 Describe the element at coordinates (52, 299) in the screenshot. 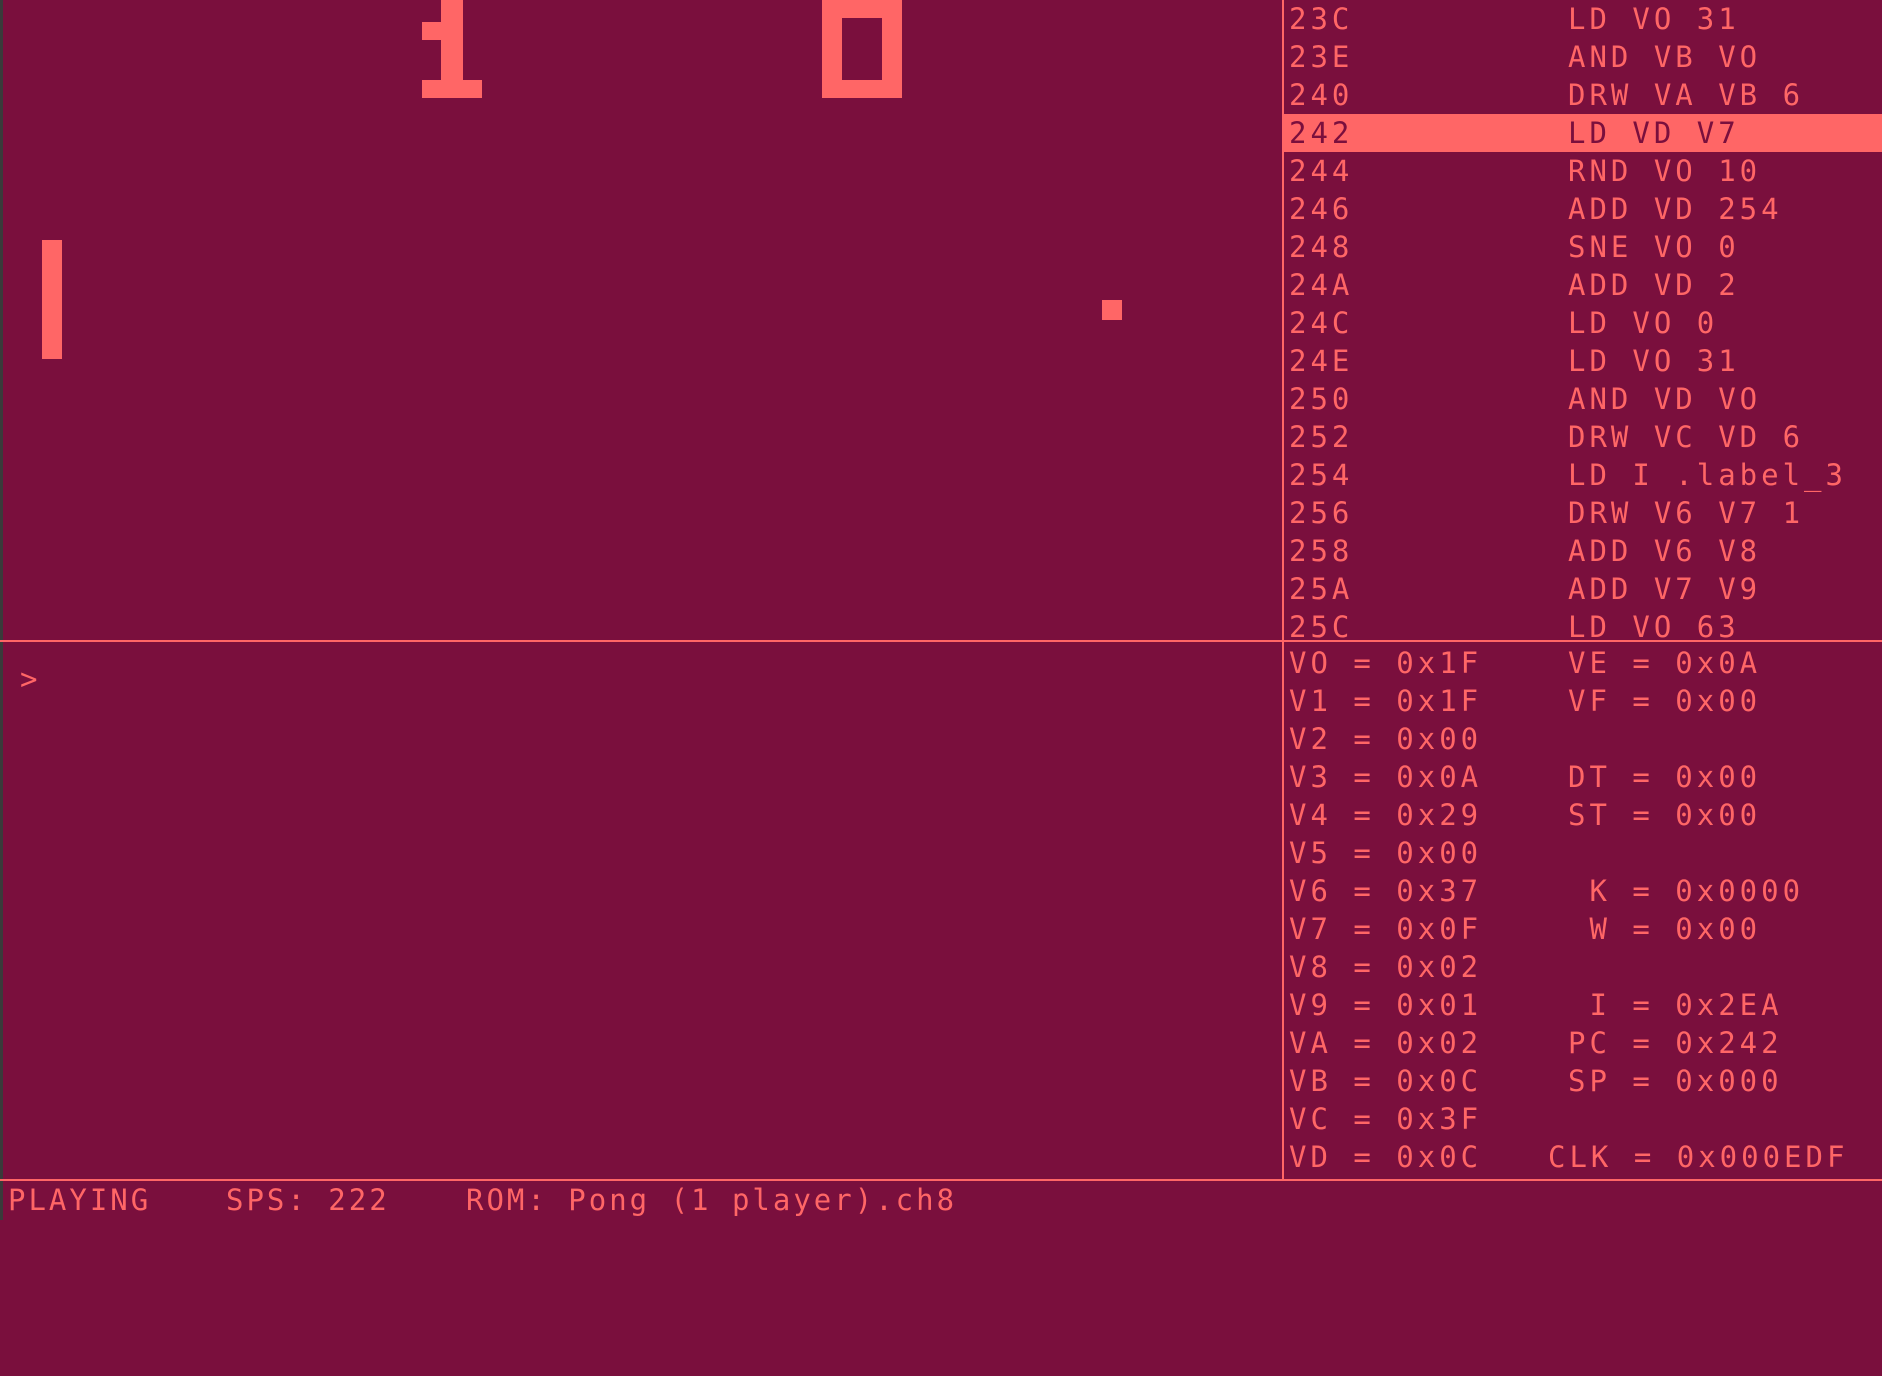

I see `player-paddle` at that location.